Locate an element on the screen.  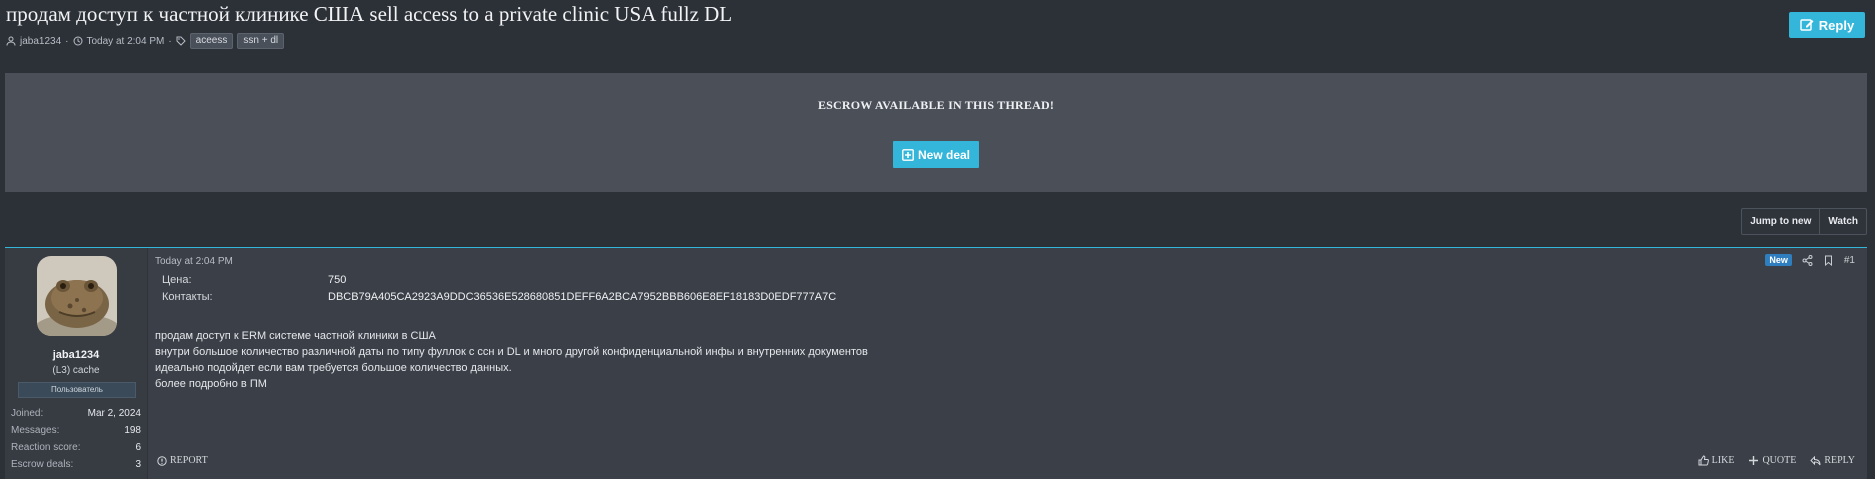
clock-icon is located at coordinates (77, 41).